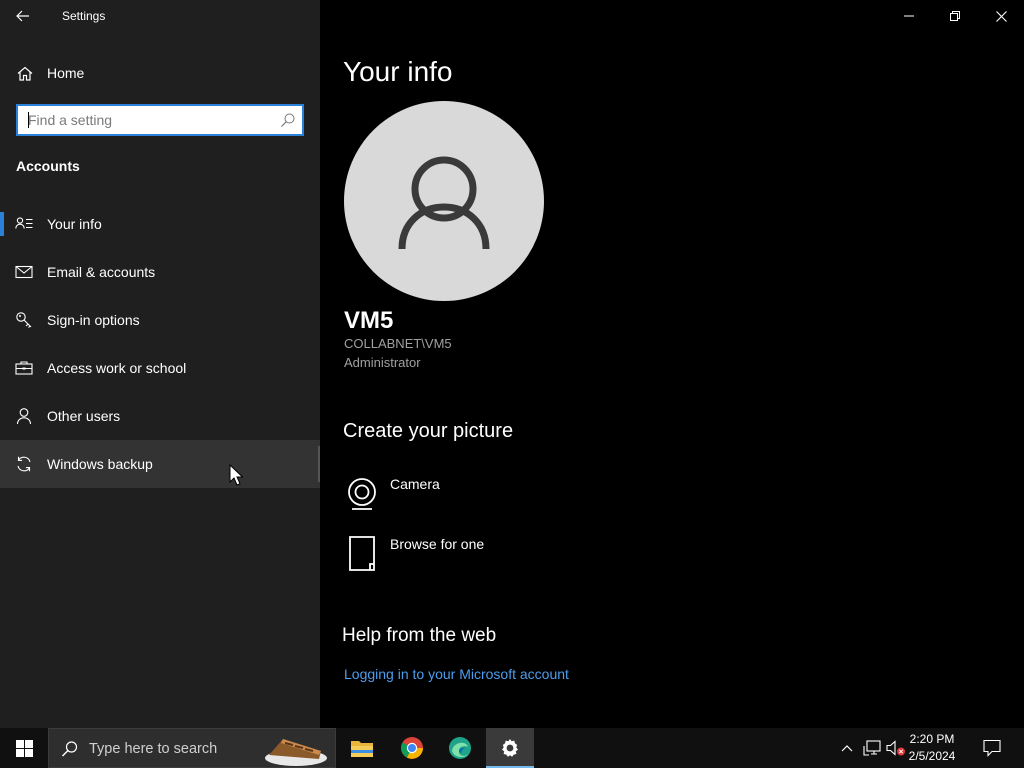 This screenshot has width=1024, height=768. Describe the element at coordinates (415, 484) in the screenshot. I see `camera-option-label: Camera` at that location.